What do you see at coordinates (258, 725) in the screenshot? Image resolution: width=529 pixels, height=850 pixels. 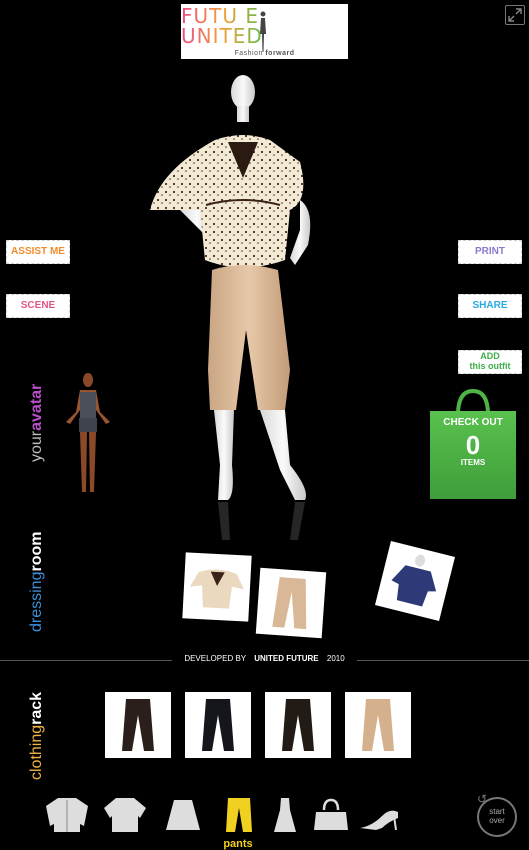 I see `clothing-rack` at bounding box center [258, 725].